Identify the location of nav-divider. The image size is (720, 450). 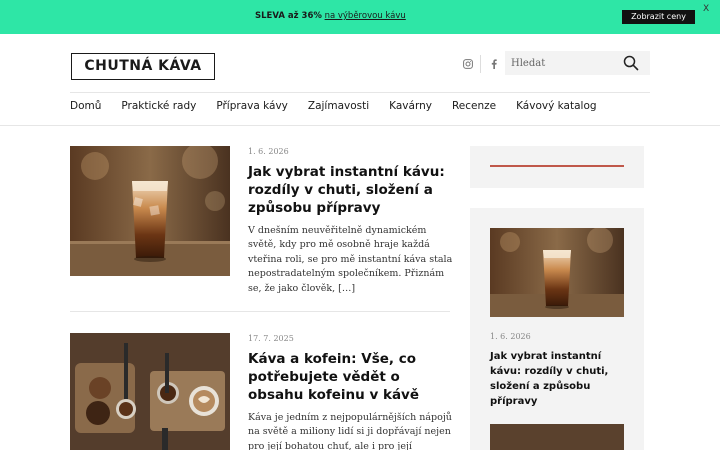
(360, 125).